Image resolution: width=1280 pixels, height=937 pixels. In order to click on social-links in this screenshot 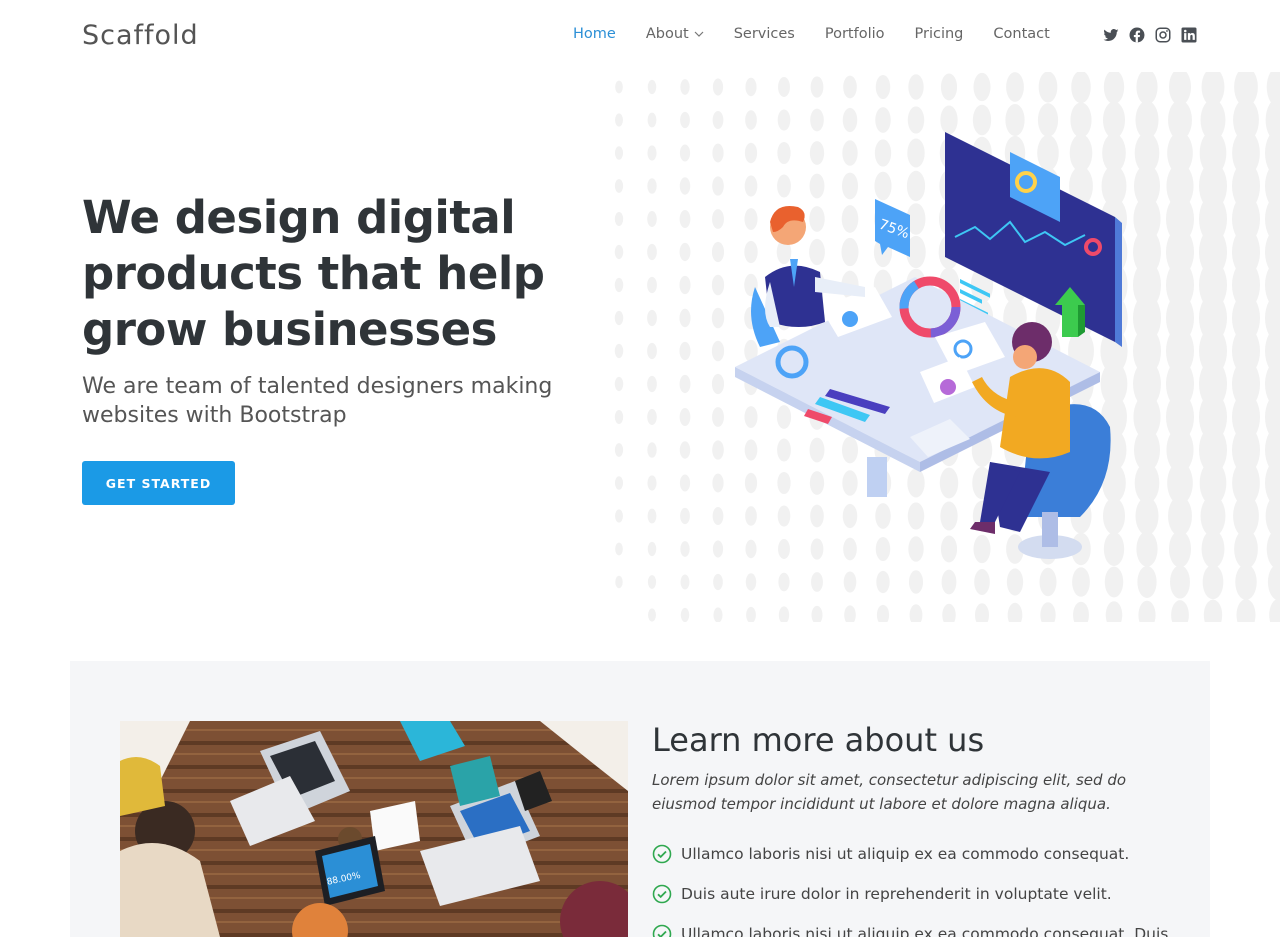, I will do `click(1150, 35)`.